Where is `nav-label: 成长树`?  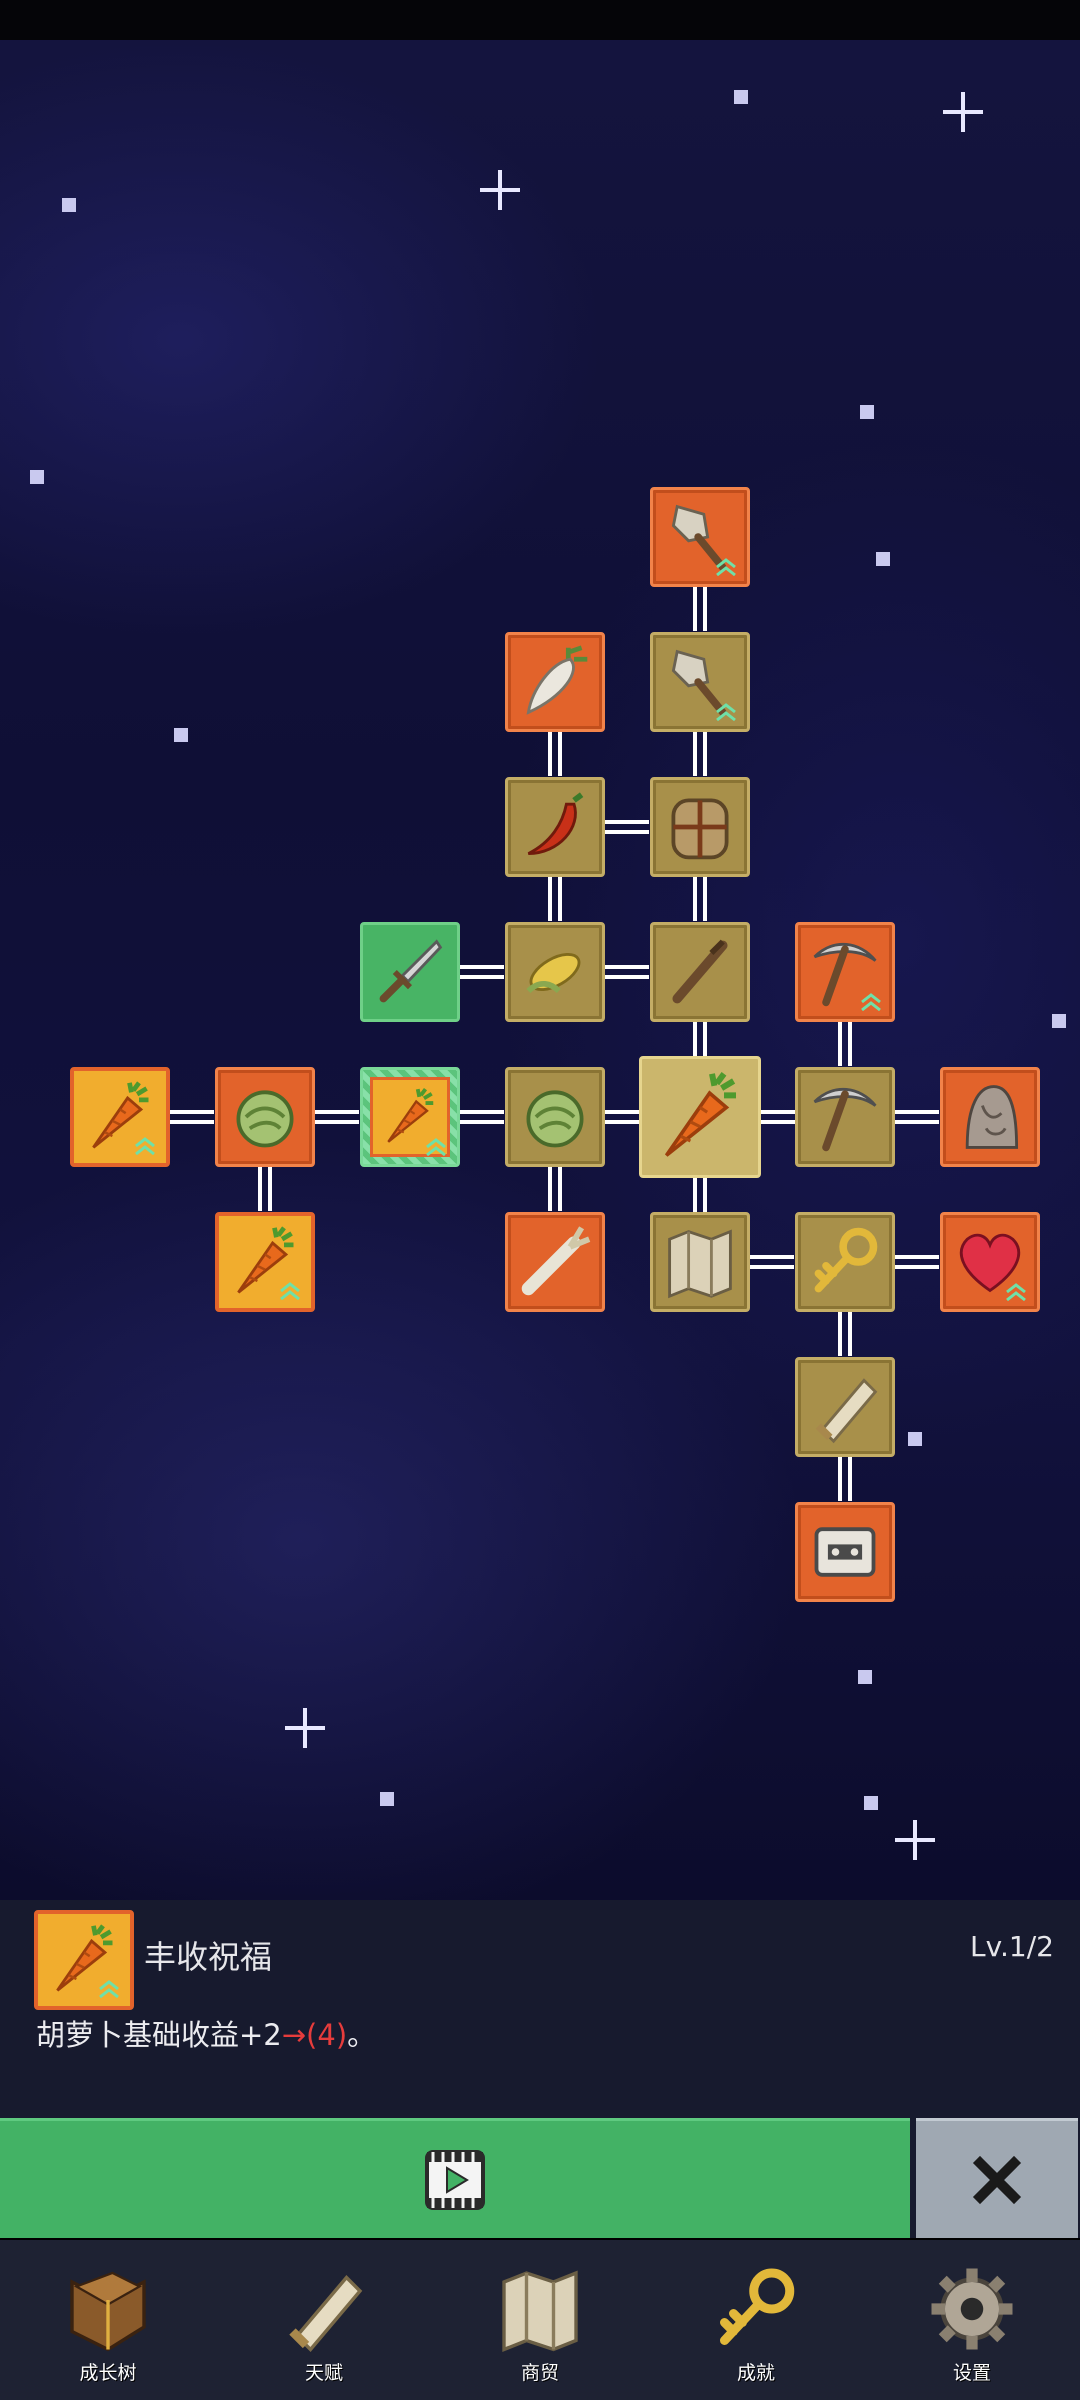
nav-label: 成长树 is located at coordinates (108, 2373).